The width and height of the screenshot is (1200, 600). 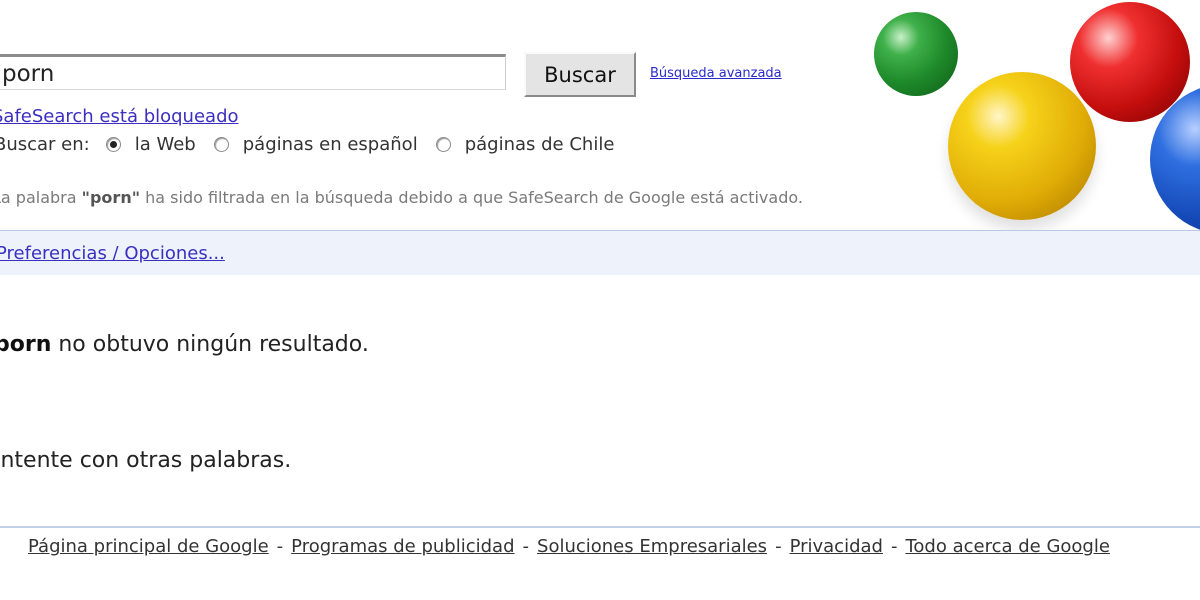 What do you see at coordinates (146, 460) in the screenshot?
I see `suggestion-text: Intente con otras palabras.` at bounding box center [146, 460].